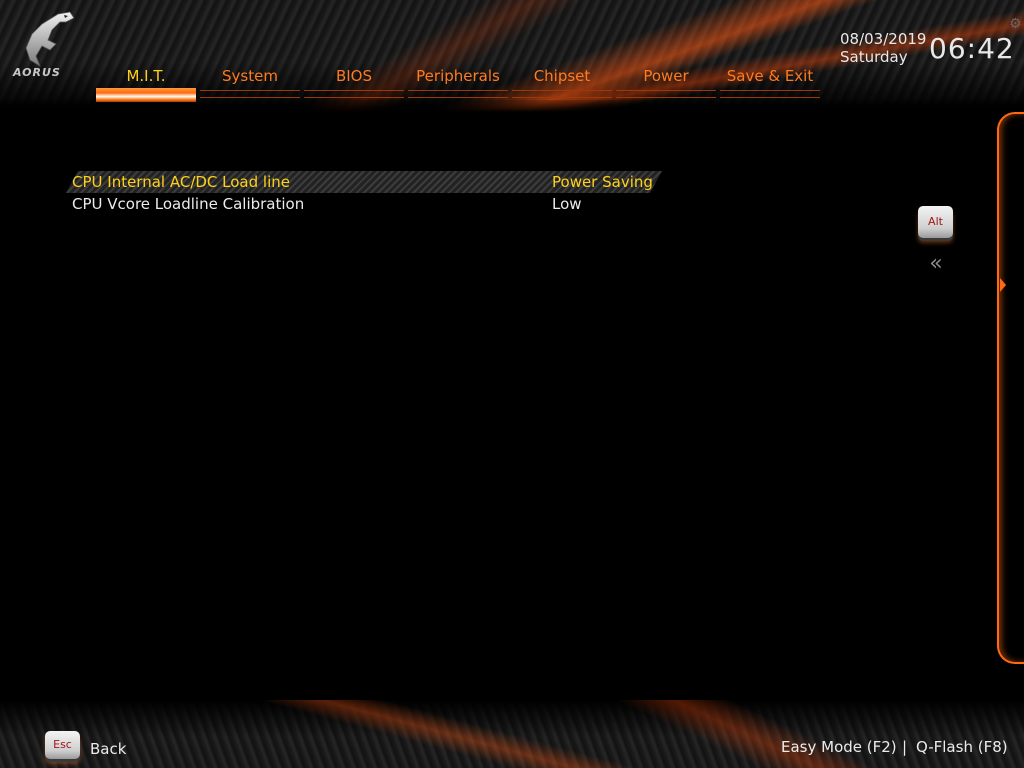 The width and height of the screenshot is (1024, 768). What do you see at coordinates (567, 204) in the screenshot?
I see `setting-value: Low` at bounding box center [567, 204].